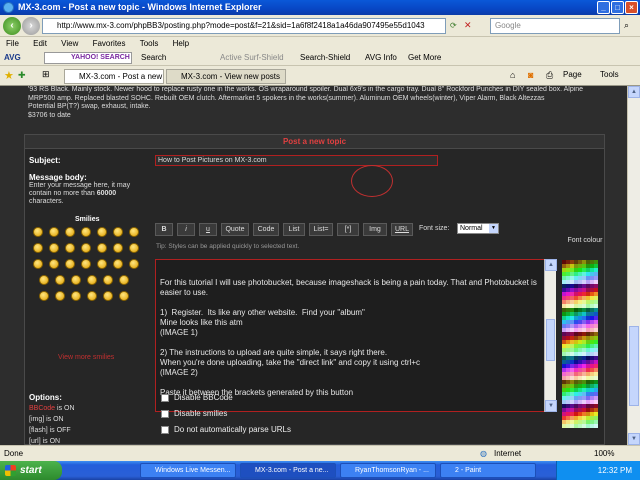 This screenshot has width=640, height=480. I want to click on italic-button: i, so click(186, 229).